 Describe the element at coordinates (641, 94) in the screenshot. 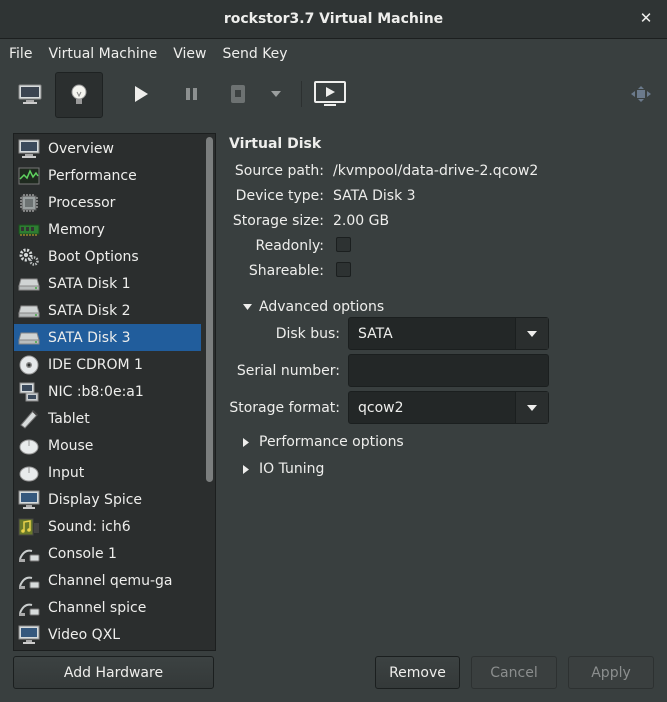

I see `resize-to-vm-button` at that location.